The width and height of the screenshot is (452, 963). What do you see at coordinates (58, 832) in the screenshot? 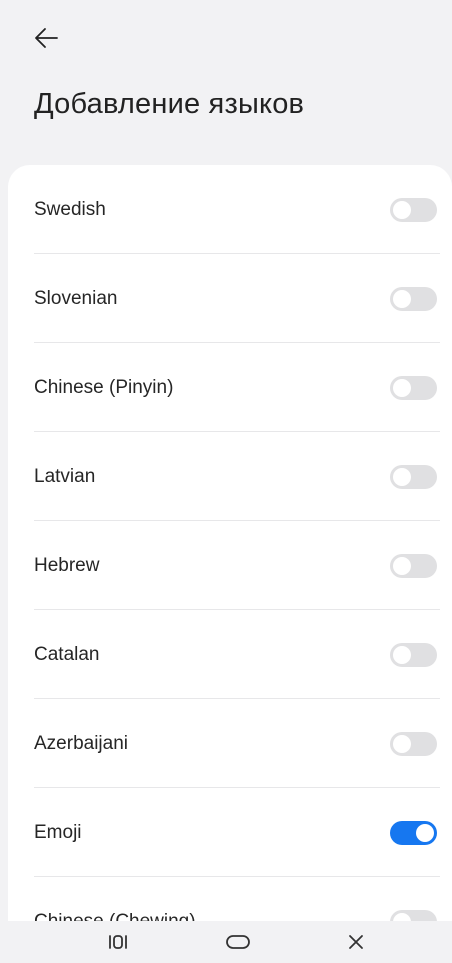
I see `language-label: Emoji` at bounding box center [58, 832].